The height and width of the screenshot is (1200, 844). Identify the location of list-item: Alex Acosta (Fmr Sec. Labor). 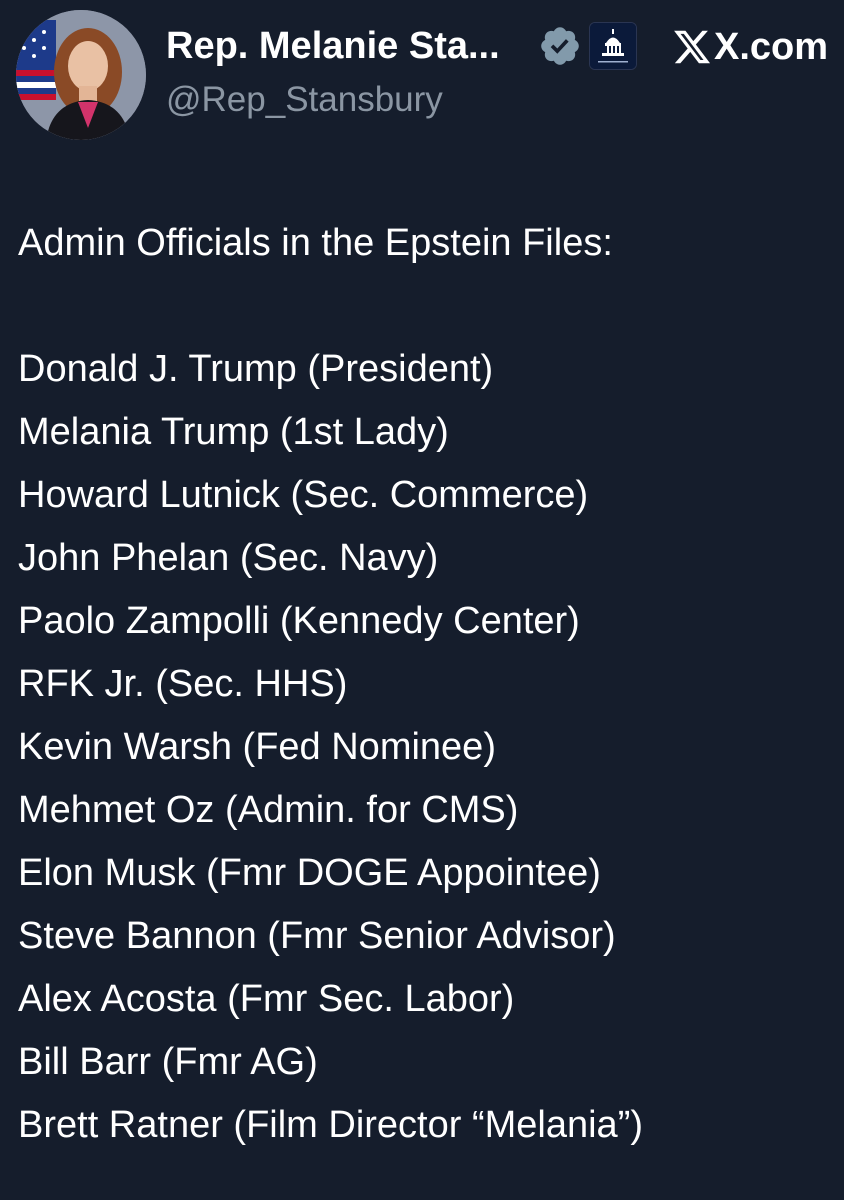
(266, 999).